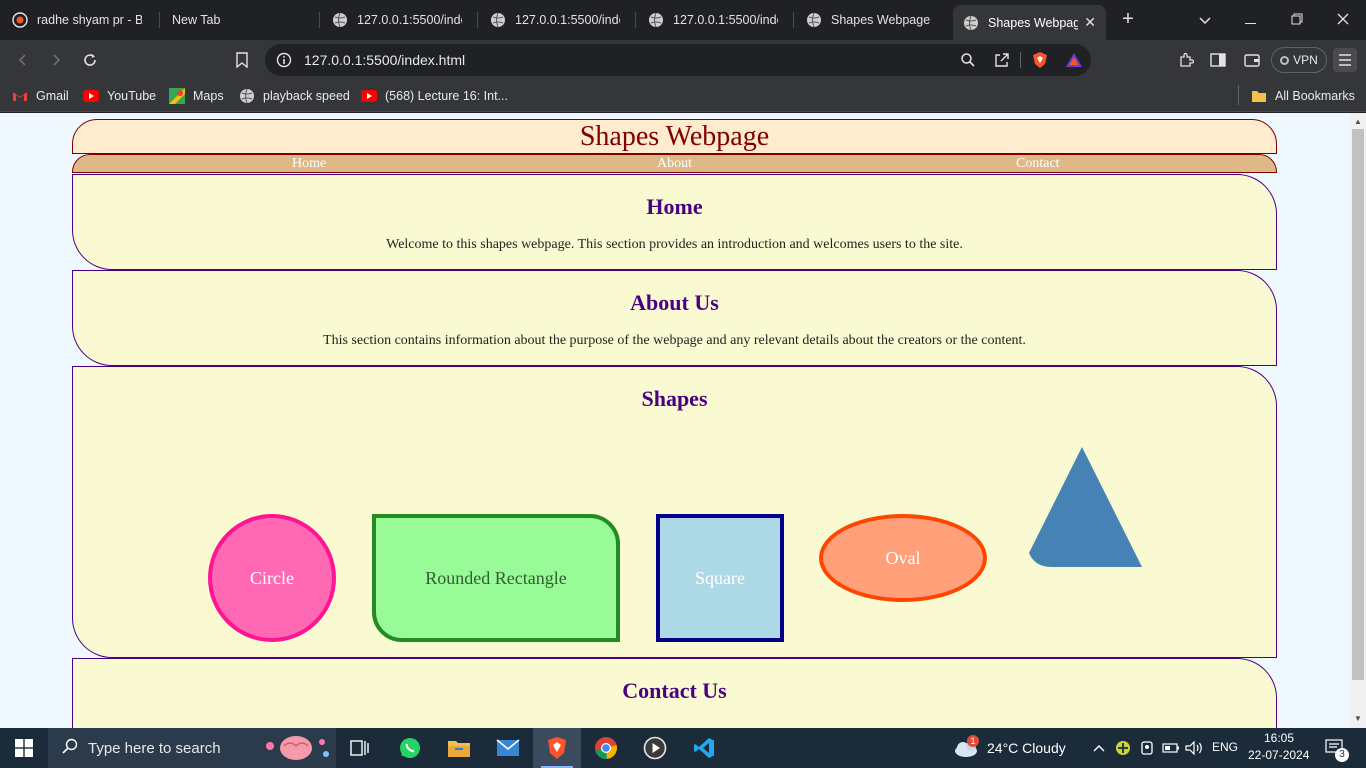 The width and height of the screenshot is (1366, 768). I want to click on brave-shields-icon, so click(1040, 62).